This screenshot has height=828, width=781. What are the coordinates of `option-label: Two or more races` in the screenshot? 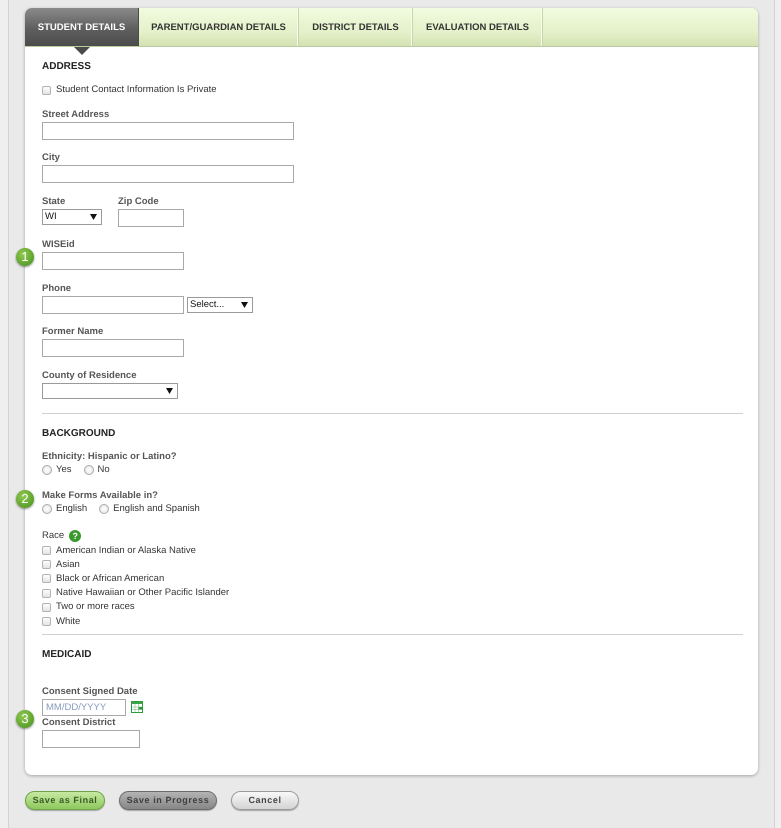 It's located at (95, 607).